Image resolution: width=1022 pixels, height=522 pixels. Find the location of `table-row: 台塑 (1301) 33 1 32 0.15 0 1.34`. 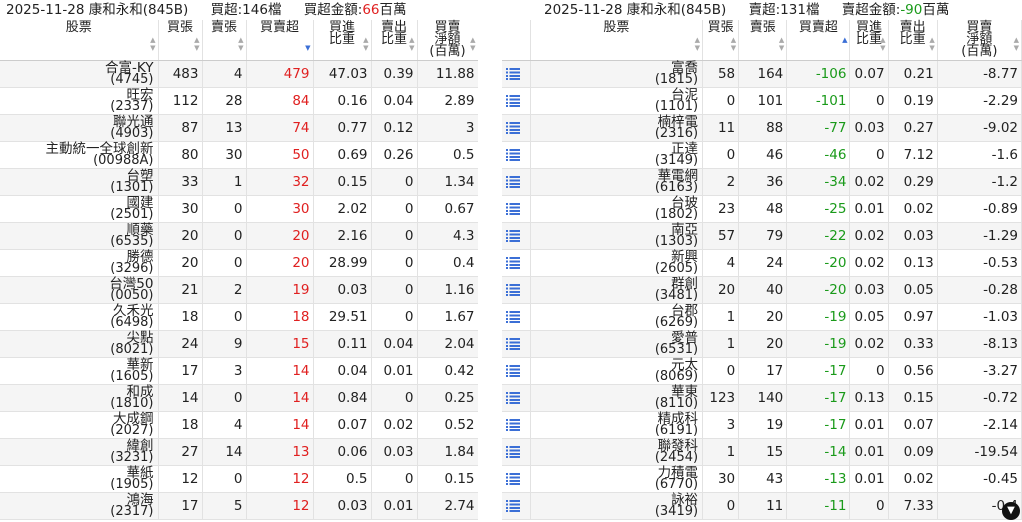

table-row: 台塑 (1301) 33 1 32 0.15 0 1.34 is located at coordinates (239, 182).